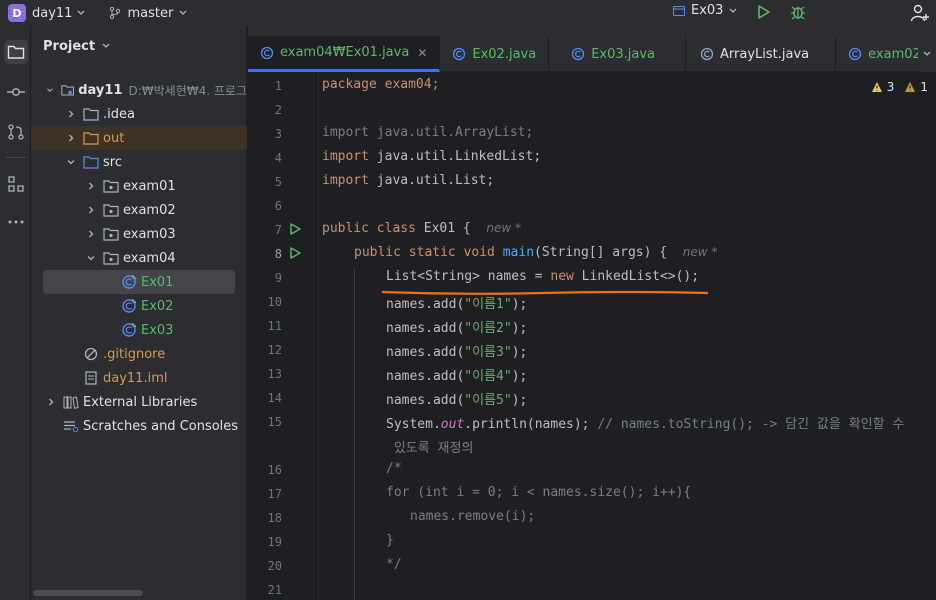 The width and height of the screenshot is (936, 600). What do you see at coordinates (876, 87) in the screenshot?
I see `warning-icon` at bounding box center [876, 87].